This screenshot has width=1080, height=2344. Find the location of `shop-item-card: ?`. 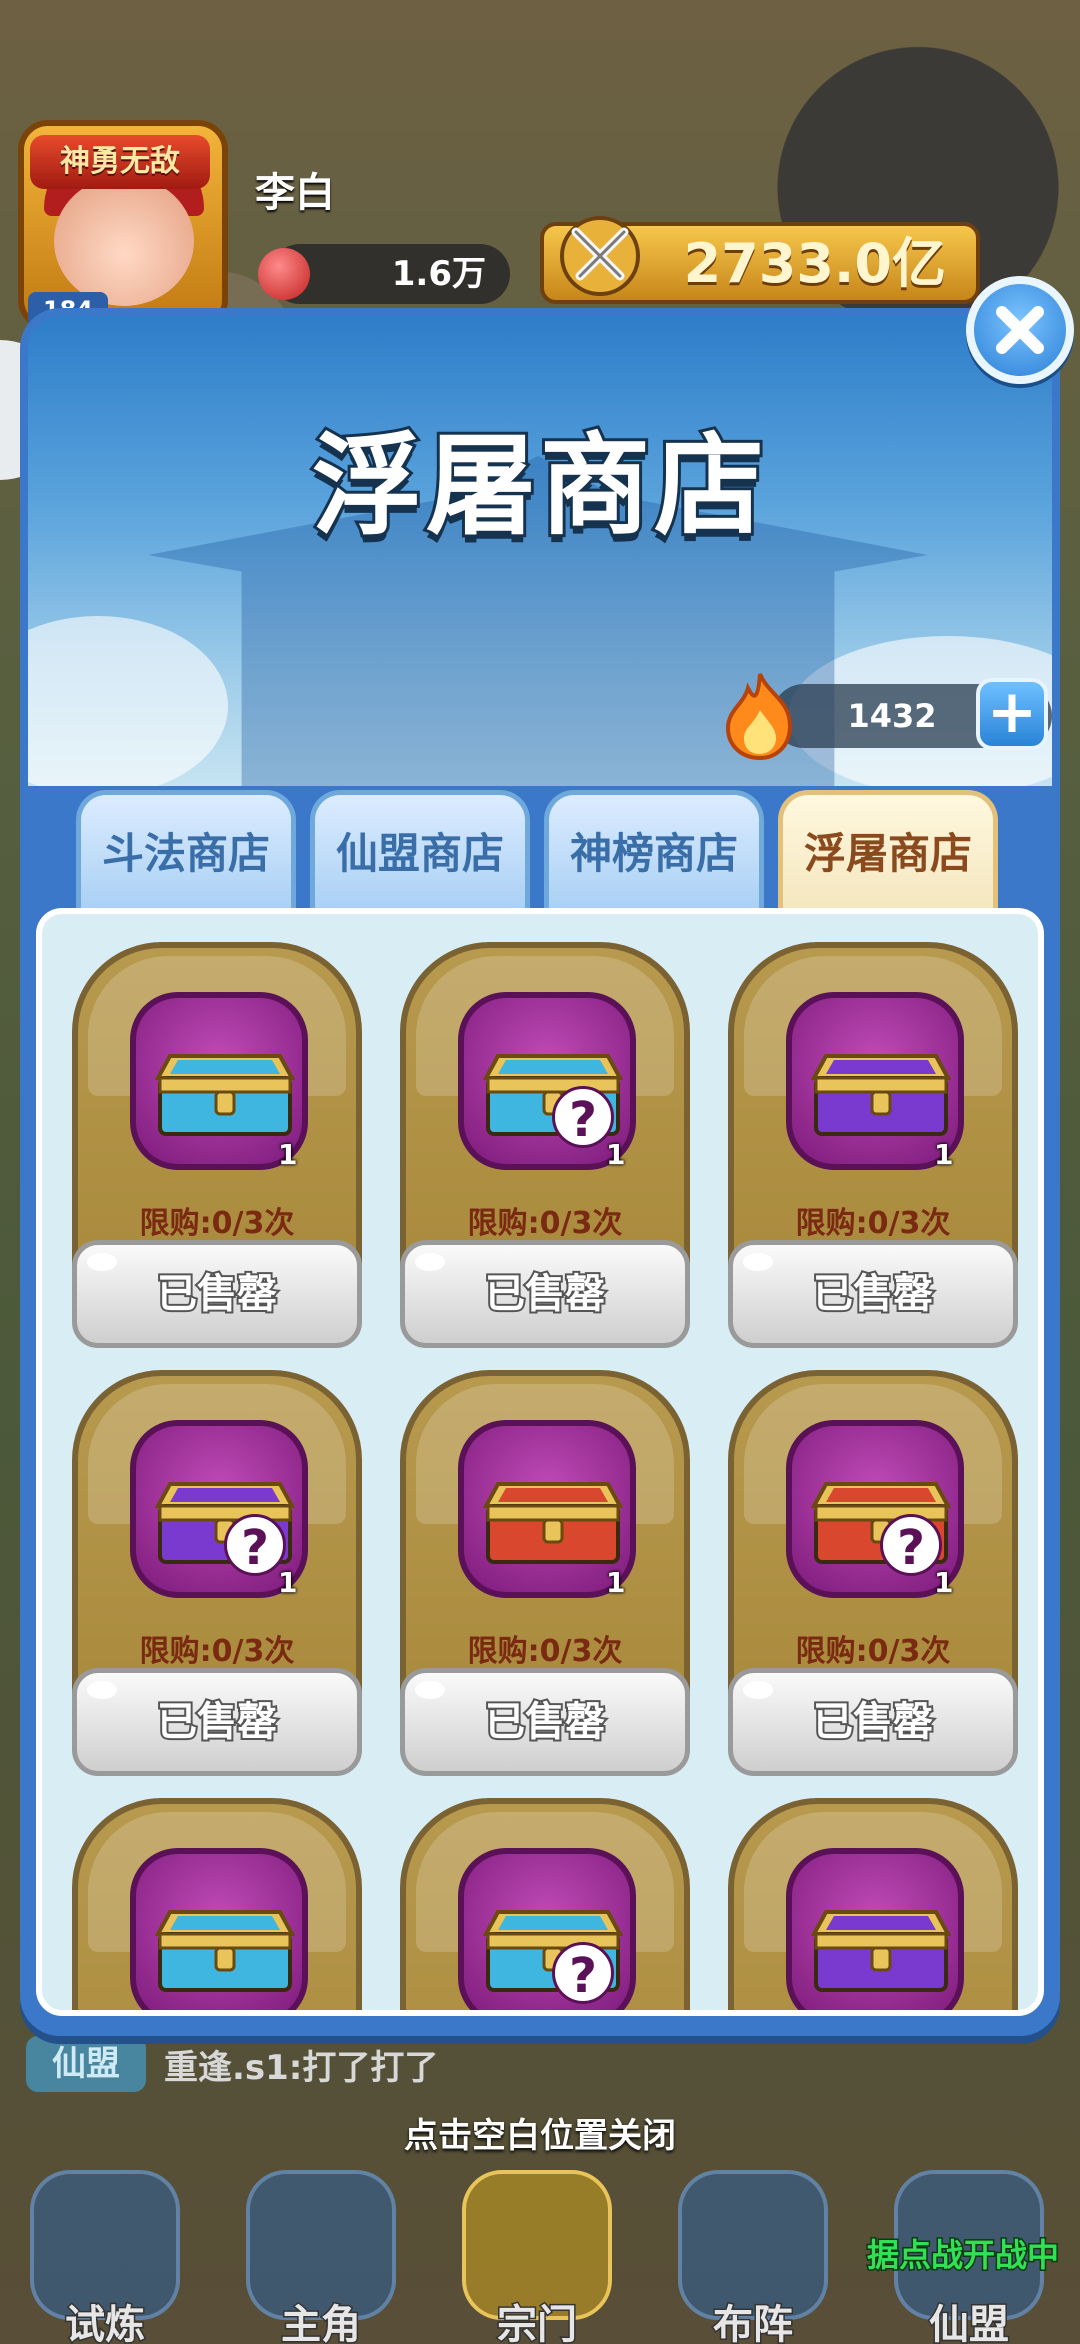

shop-item-card: ? is located at coordinates (545, 1904).